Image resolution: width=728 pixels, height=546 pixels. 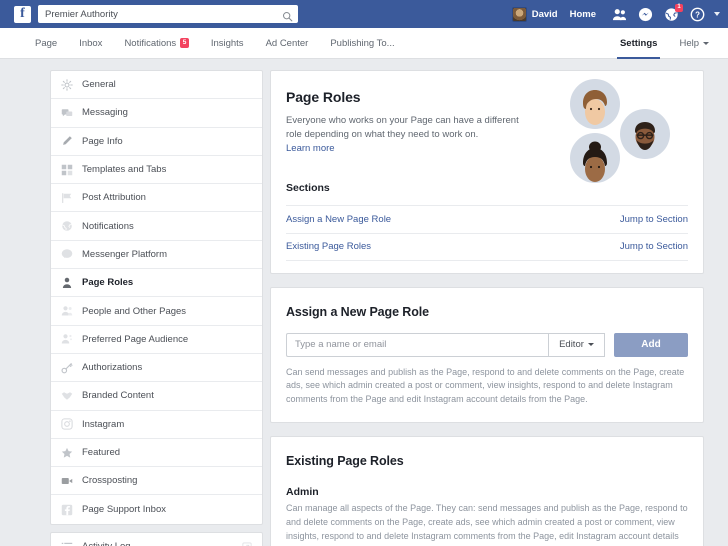 I want to click on tab-settings: Settings, so click(x=638, y=43).